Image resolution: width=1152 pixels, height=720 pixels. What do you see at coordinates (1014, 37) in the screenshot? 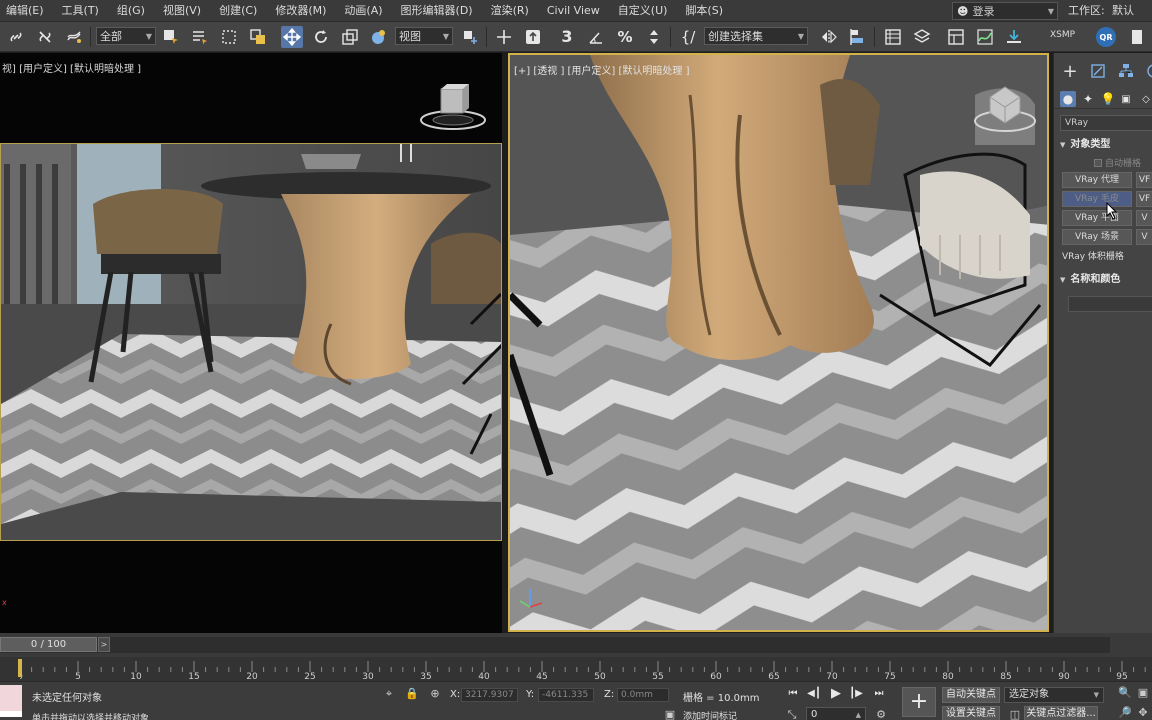
I see `render-setup-icon` at bounding box center [1014, 37].